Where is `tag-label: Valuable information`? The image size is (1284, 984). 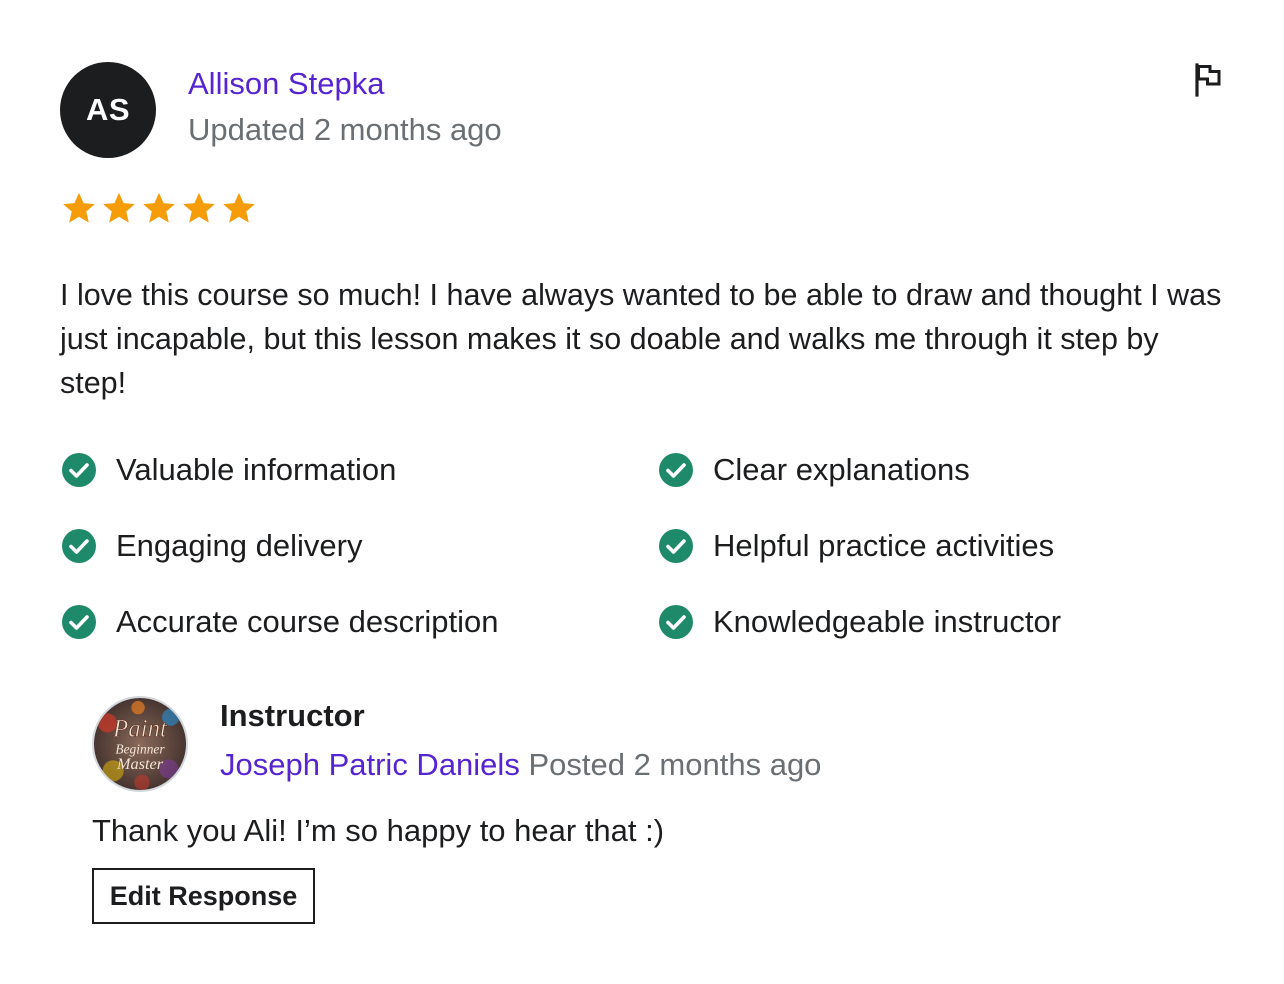
tag-label: Valuable information is located at coordinates (256, 469).